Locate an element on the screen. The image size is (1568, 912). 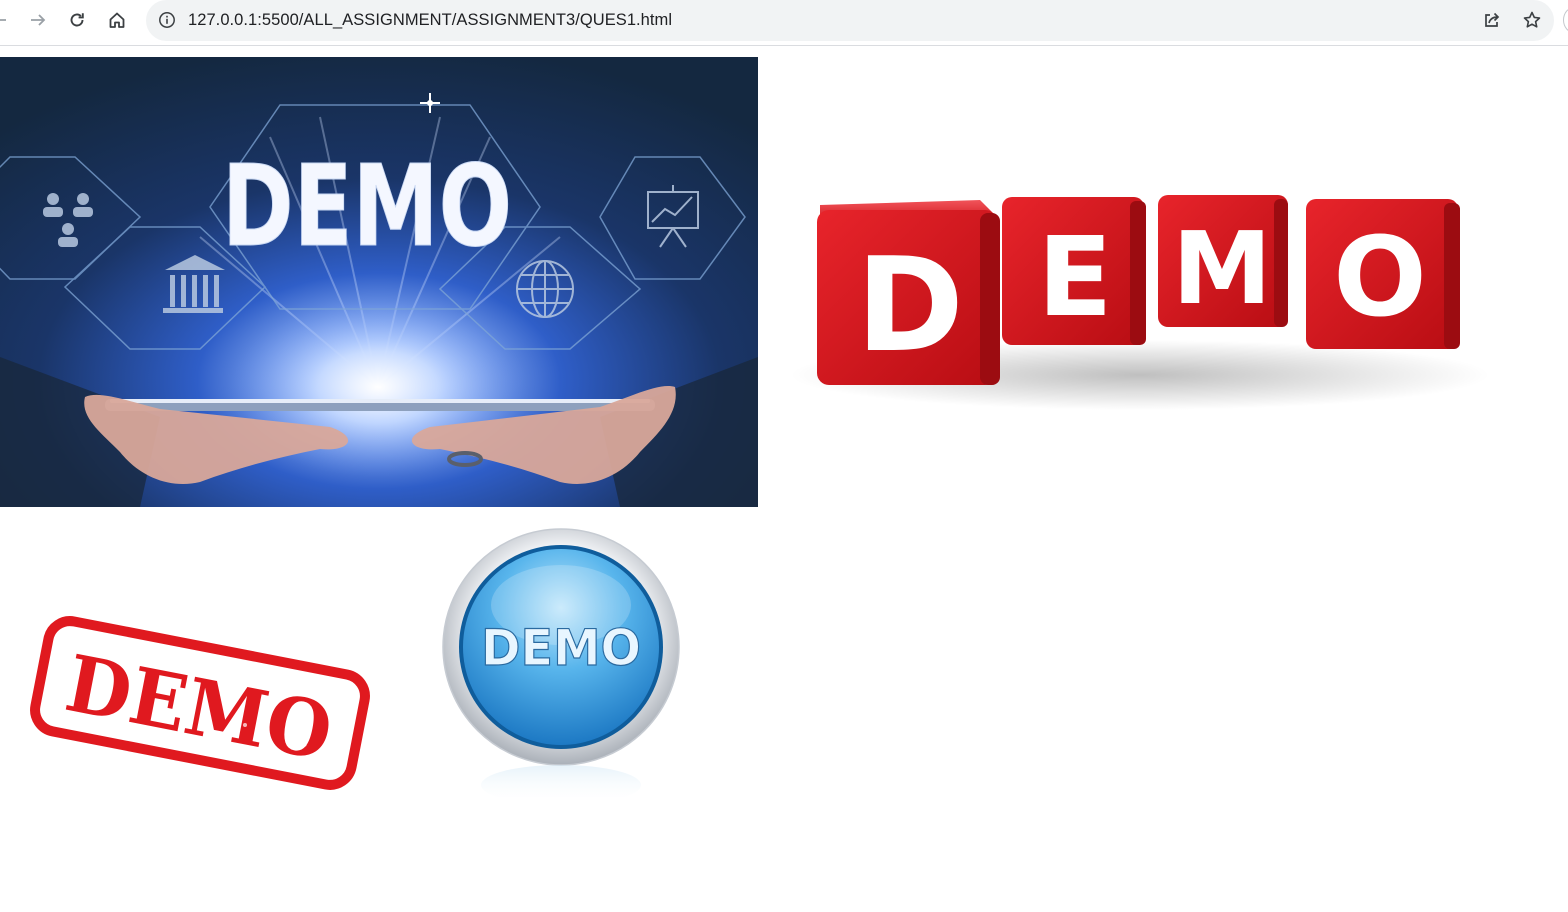
info-icon is located at coordinates (167, 20).